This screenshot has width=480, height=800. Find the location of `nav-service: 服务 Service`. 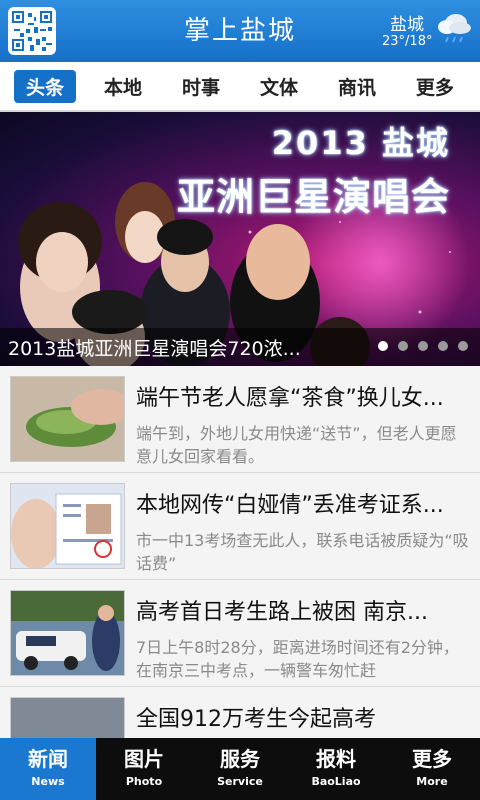

nav-service: 服务 Service is located at coordinates (240, 769).